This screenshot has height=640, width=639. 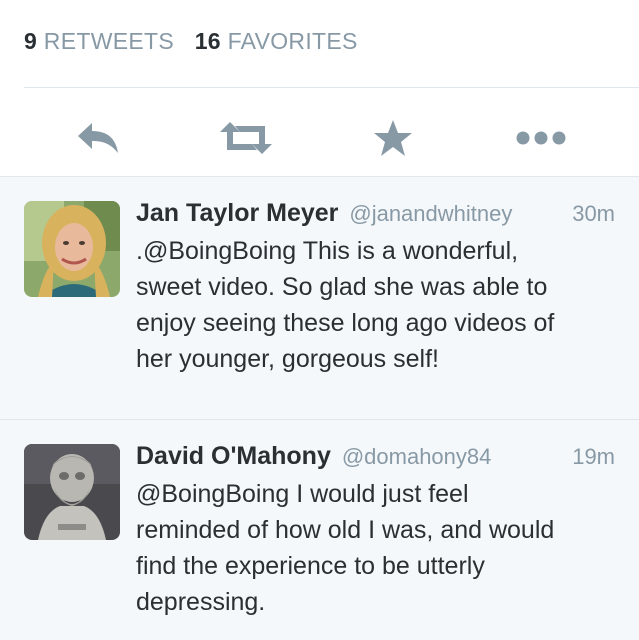 I want to click on favorites-count: 16, so click(x=208, y=41).